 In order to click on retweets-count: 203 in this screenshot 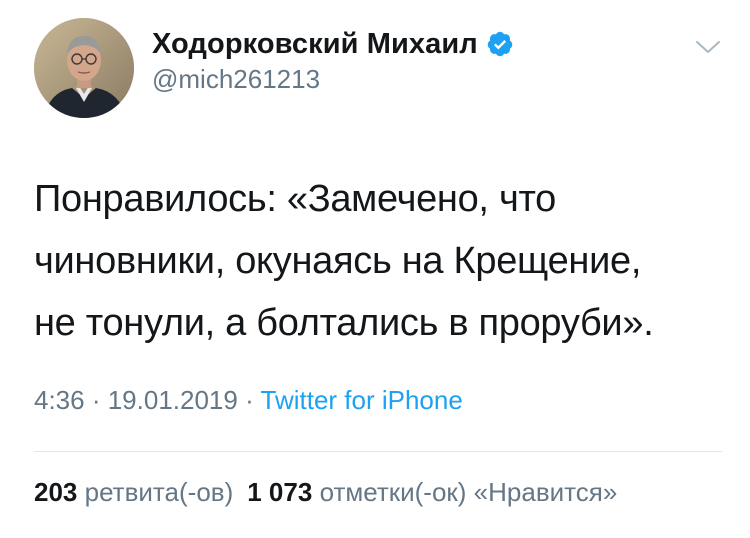, I will do `click(56, 492)`.